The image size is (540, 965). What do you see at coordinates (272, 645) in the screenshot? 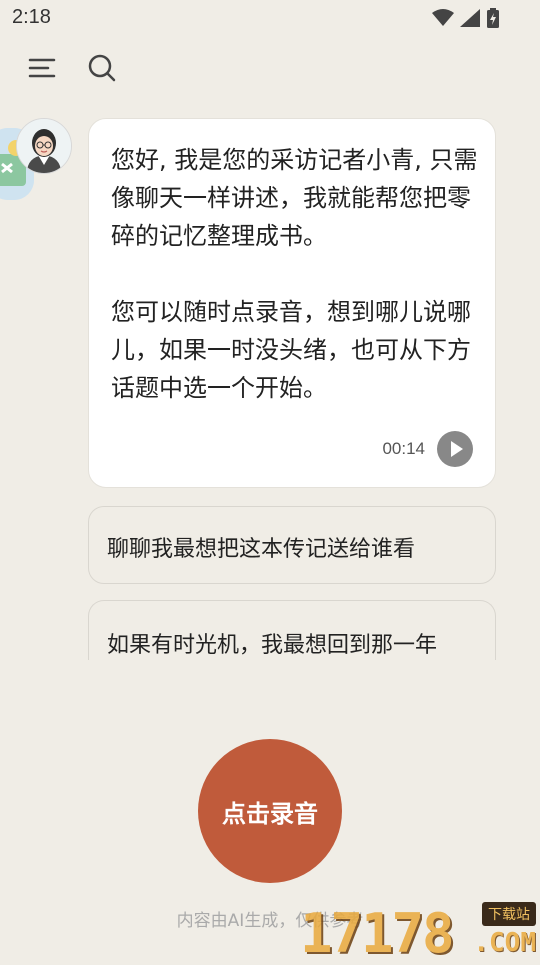
I see `suggestion-label: 如果有时光机，我最想回到那一年` at bounding box center [272, 645].